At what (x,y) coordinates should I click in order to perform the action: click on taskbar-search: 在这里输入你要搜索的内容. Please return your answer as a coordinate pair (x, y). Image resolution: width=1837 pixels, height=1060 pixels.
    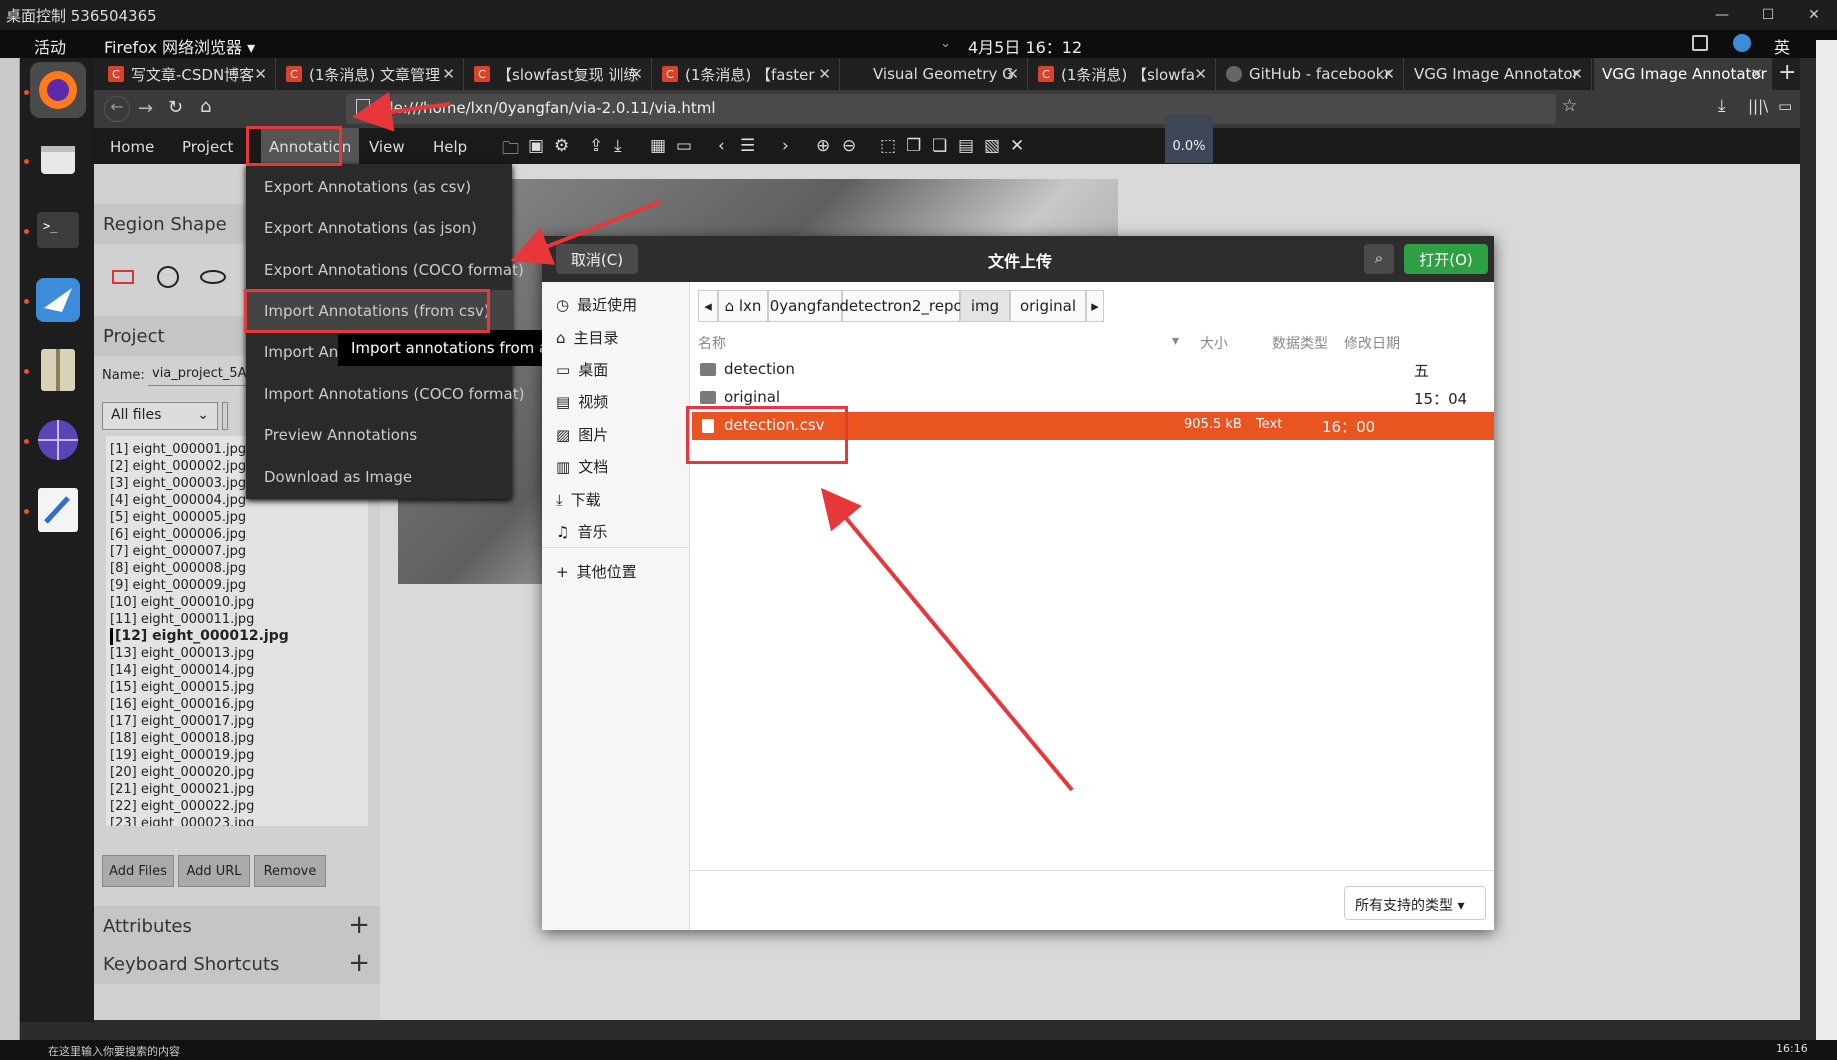
    Looking at the image, I should click on (114, 1051).